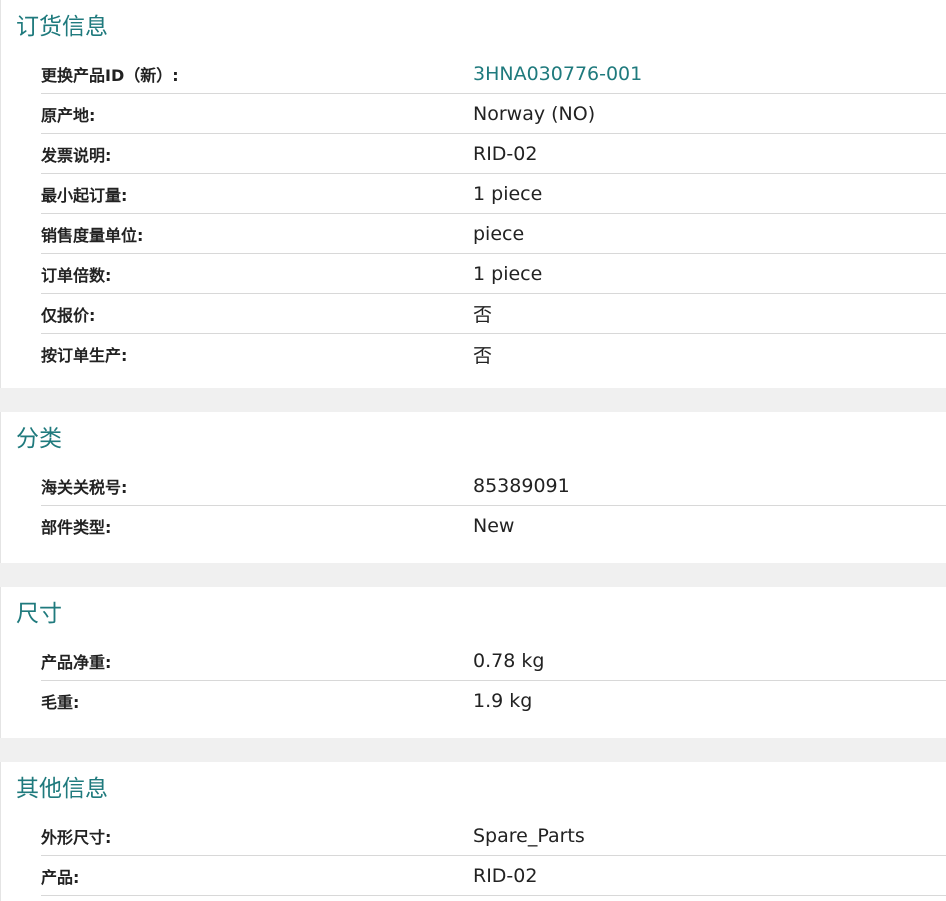 The width and height of the screenshot is (946, 901). I want to click on label-sales-unit-of-measure: 销售度量单位:, so click(92, 235).